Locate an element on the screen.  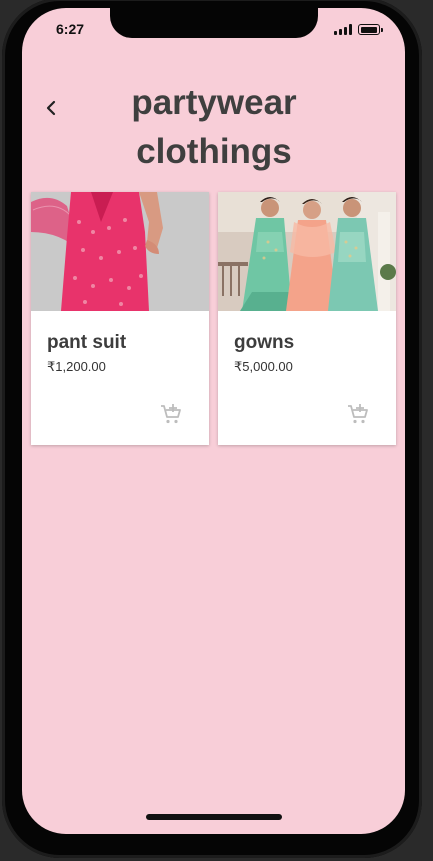
product-card-pant-suit: pant suit ₹1,200.00 is located at coordinates (120, 318).